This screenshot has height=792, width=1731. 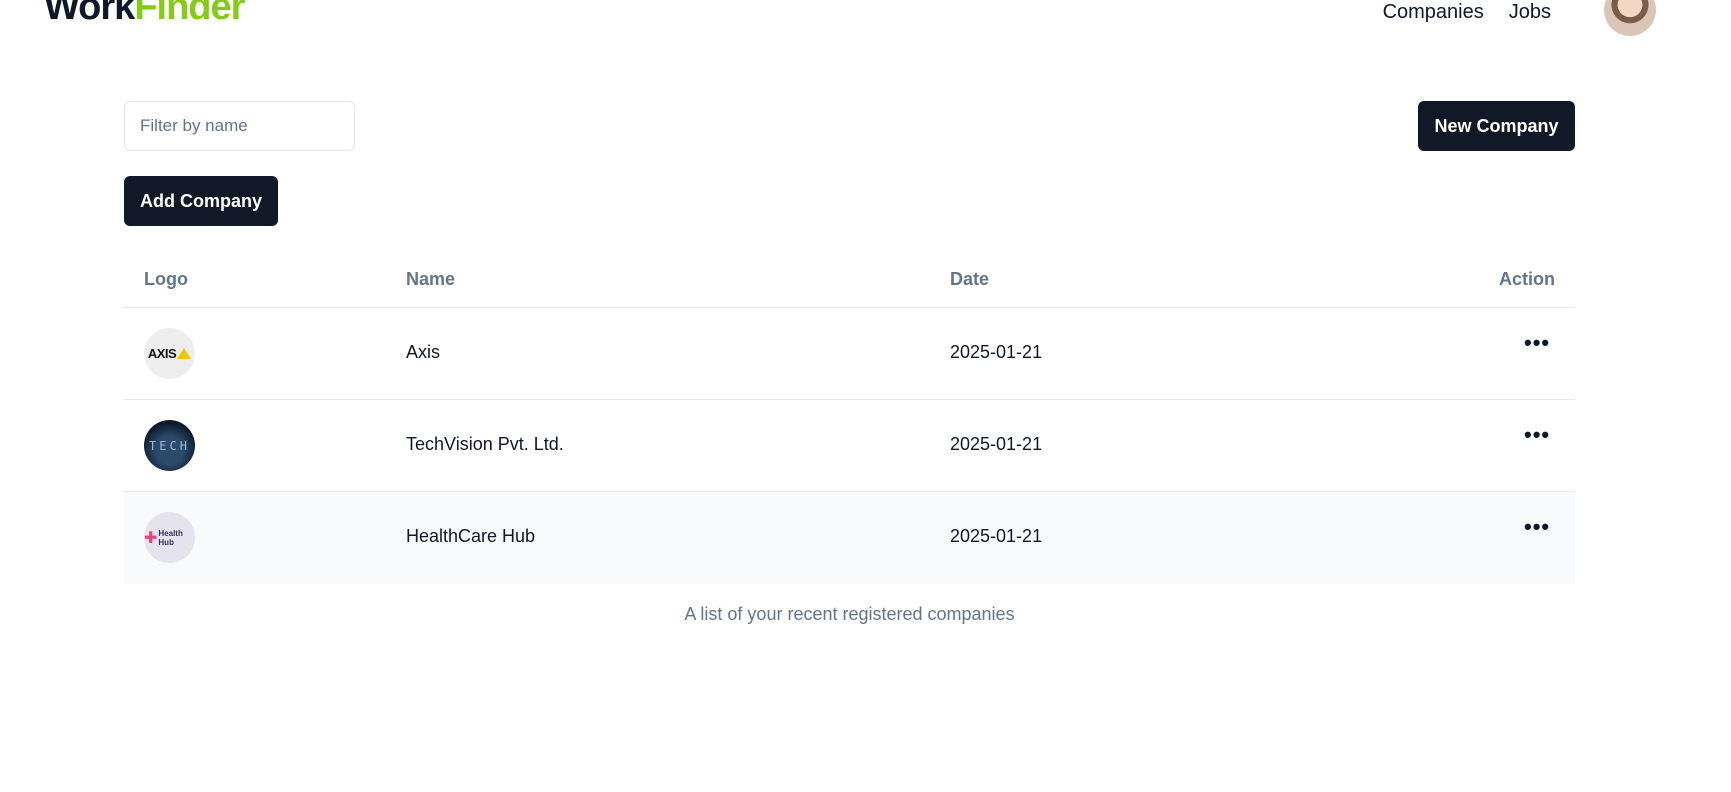 I want to click on triangle-icon, so click(x=184, y=353).